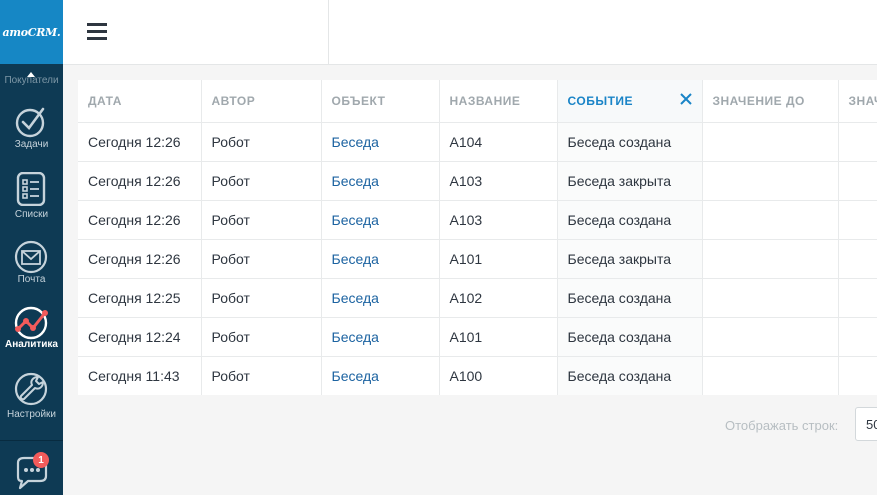 Image resolution: width=877 pixels, height=495 pixels. I want to click on notification-badge: 1, so click(41, 460).